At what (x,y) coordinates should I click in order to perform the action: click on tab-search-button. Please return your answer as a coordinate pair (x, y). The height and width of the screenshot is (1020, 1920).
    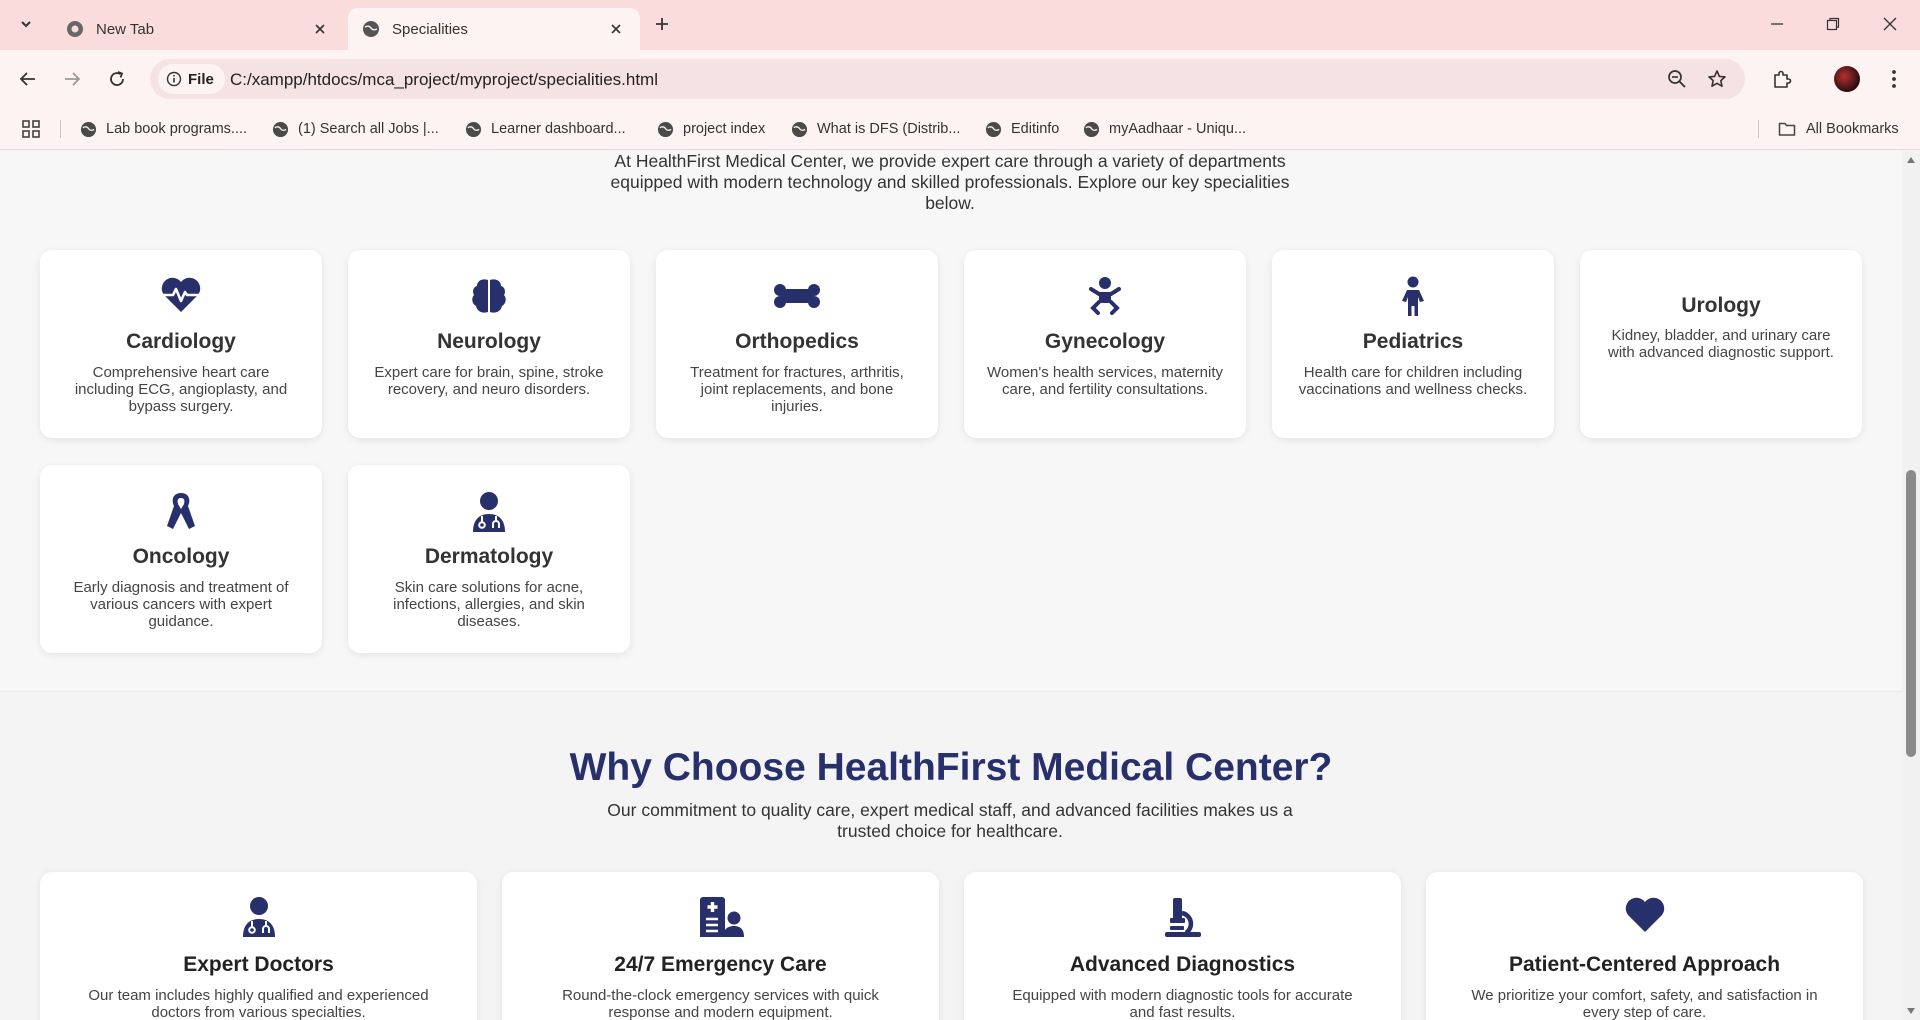
    Looking at the image, I should click on (26, 24).